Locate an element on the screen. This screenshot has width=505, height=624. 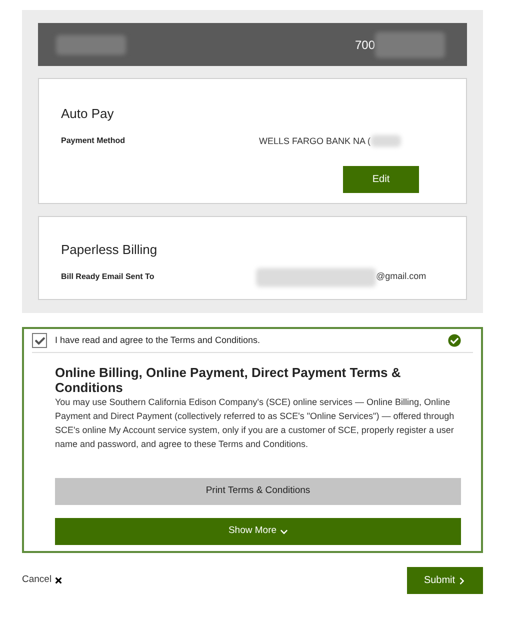
field-label: Payment Method is located at coordinates (93, 141).